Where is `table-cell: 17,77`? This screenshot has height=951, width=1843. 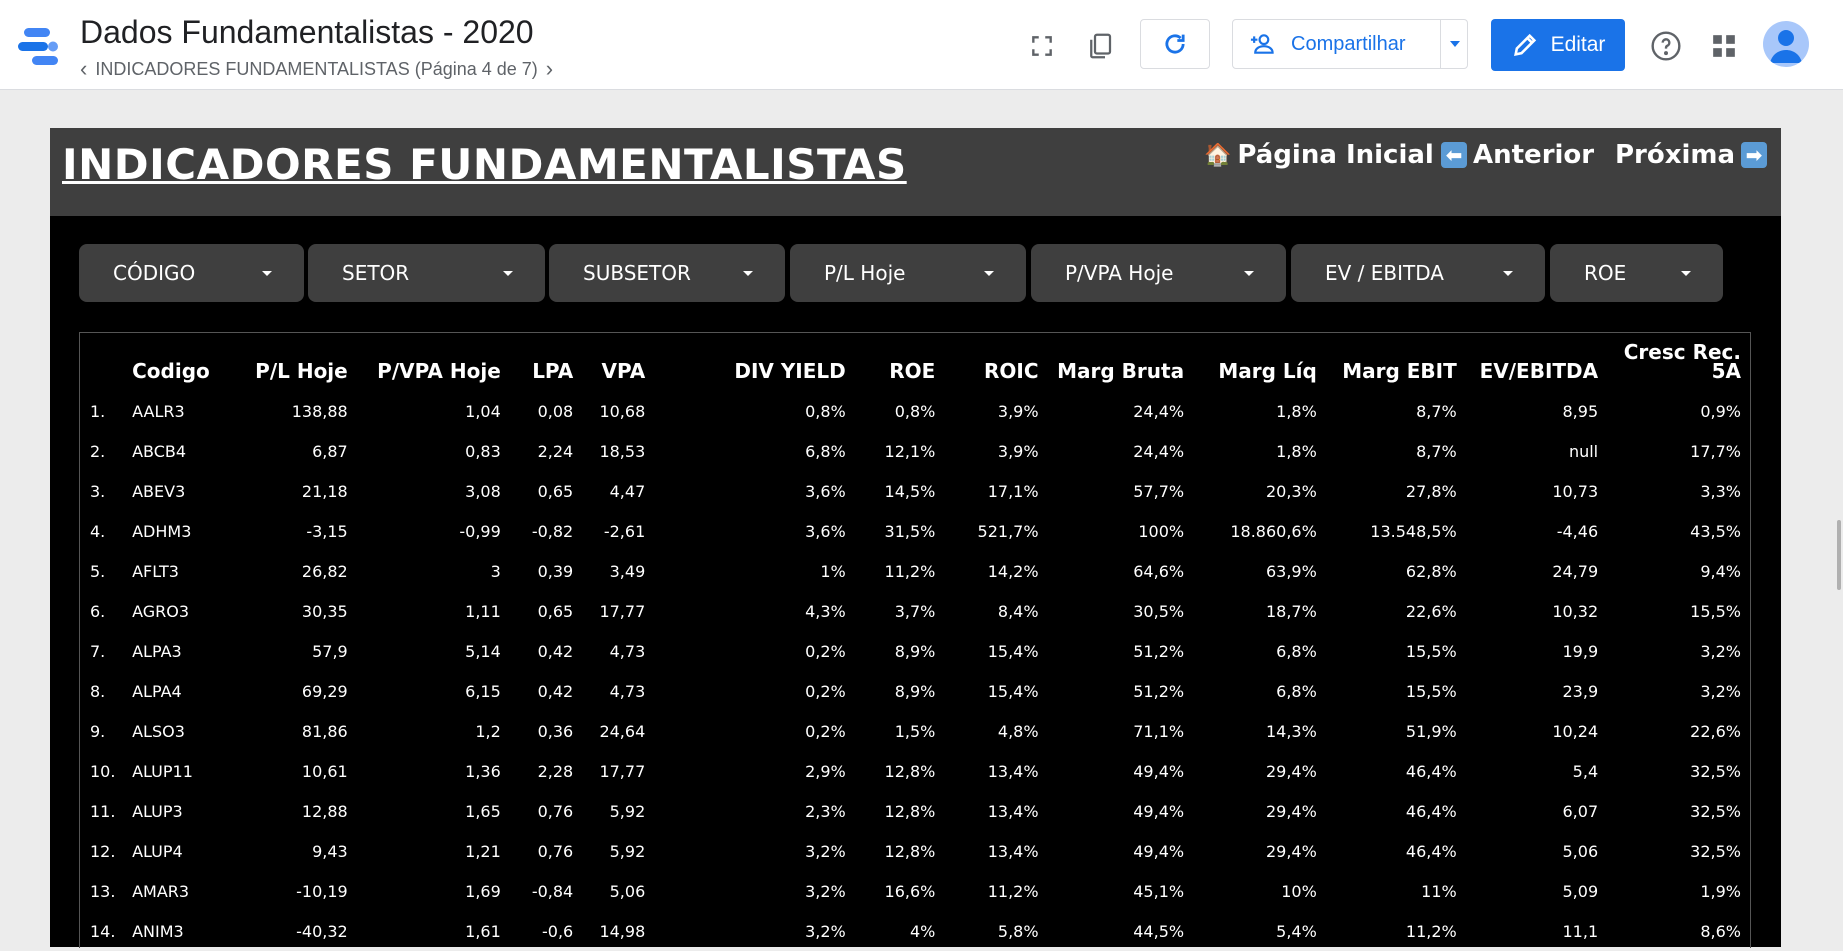 table-cell: 17,77 is located at coordinates (622, 611).